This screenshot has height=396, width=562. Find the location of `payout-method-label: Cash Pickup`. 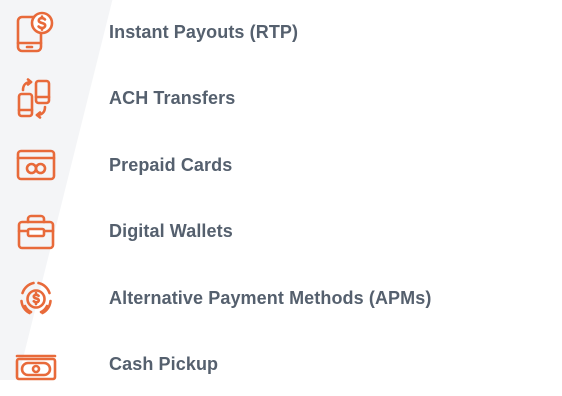

payout-method-label: Cash Pickup is located at coordinates (164, 364).